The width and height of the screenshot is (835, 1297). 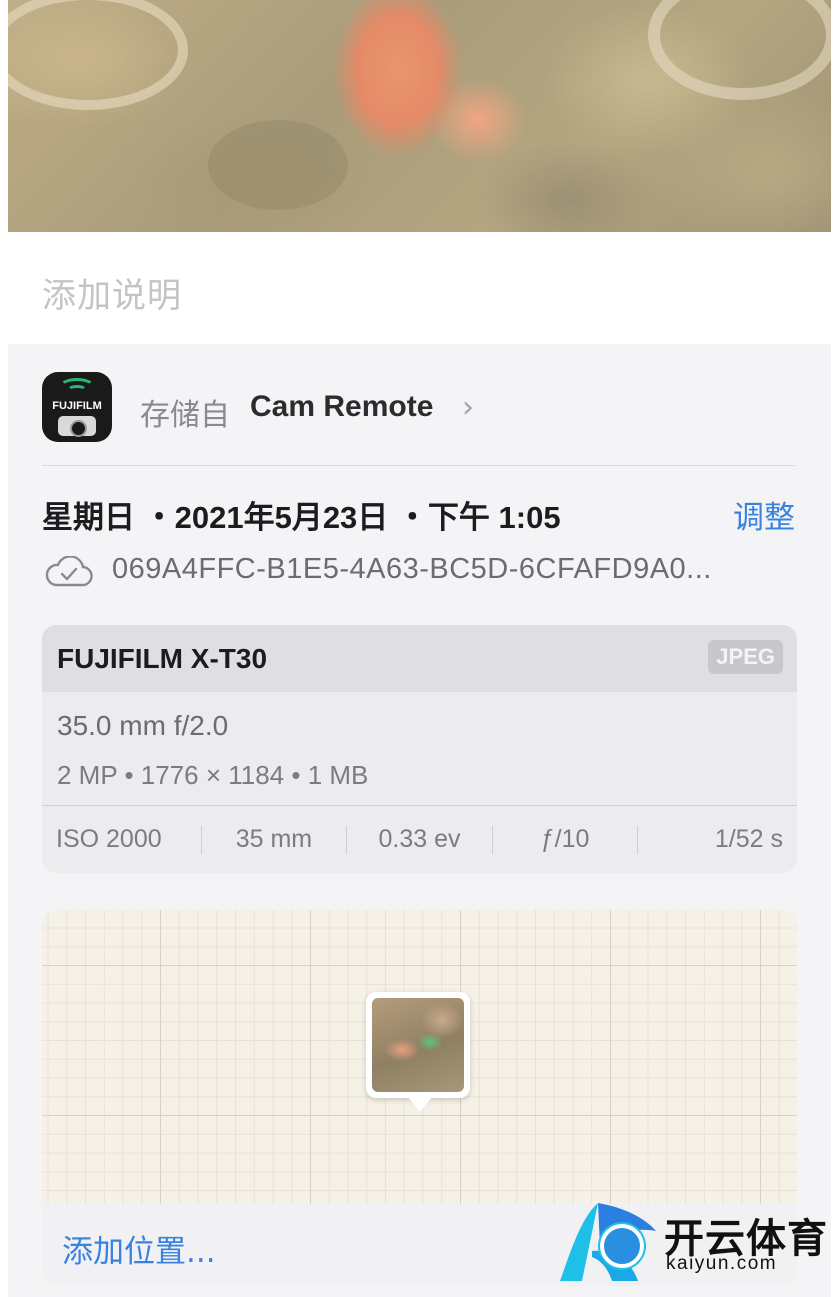 I want to click on add-caption-field: 添加说明, so click(x=112, y=292).